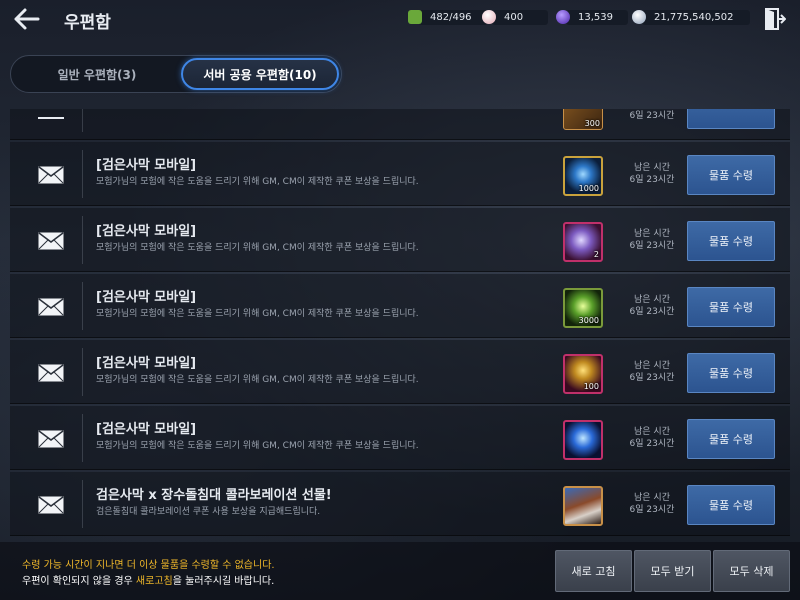  Describe the element at coordinates (97, 74) in the screenshot. I see `tab-general-mailbox: 일반 우편함(3)` at that location.